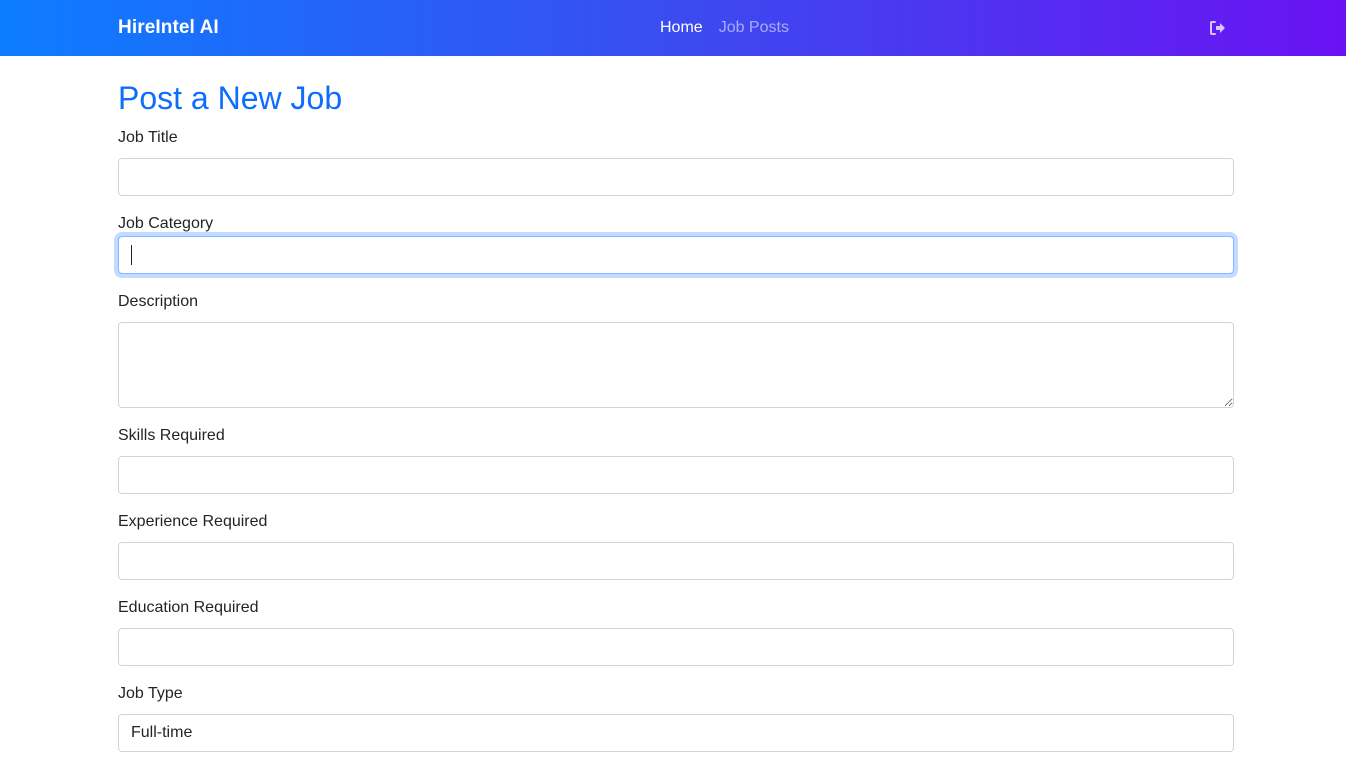 This screenshot has height=768, width=1346. I want to click on description-label: Description, so click(158, 301).